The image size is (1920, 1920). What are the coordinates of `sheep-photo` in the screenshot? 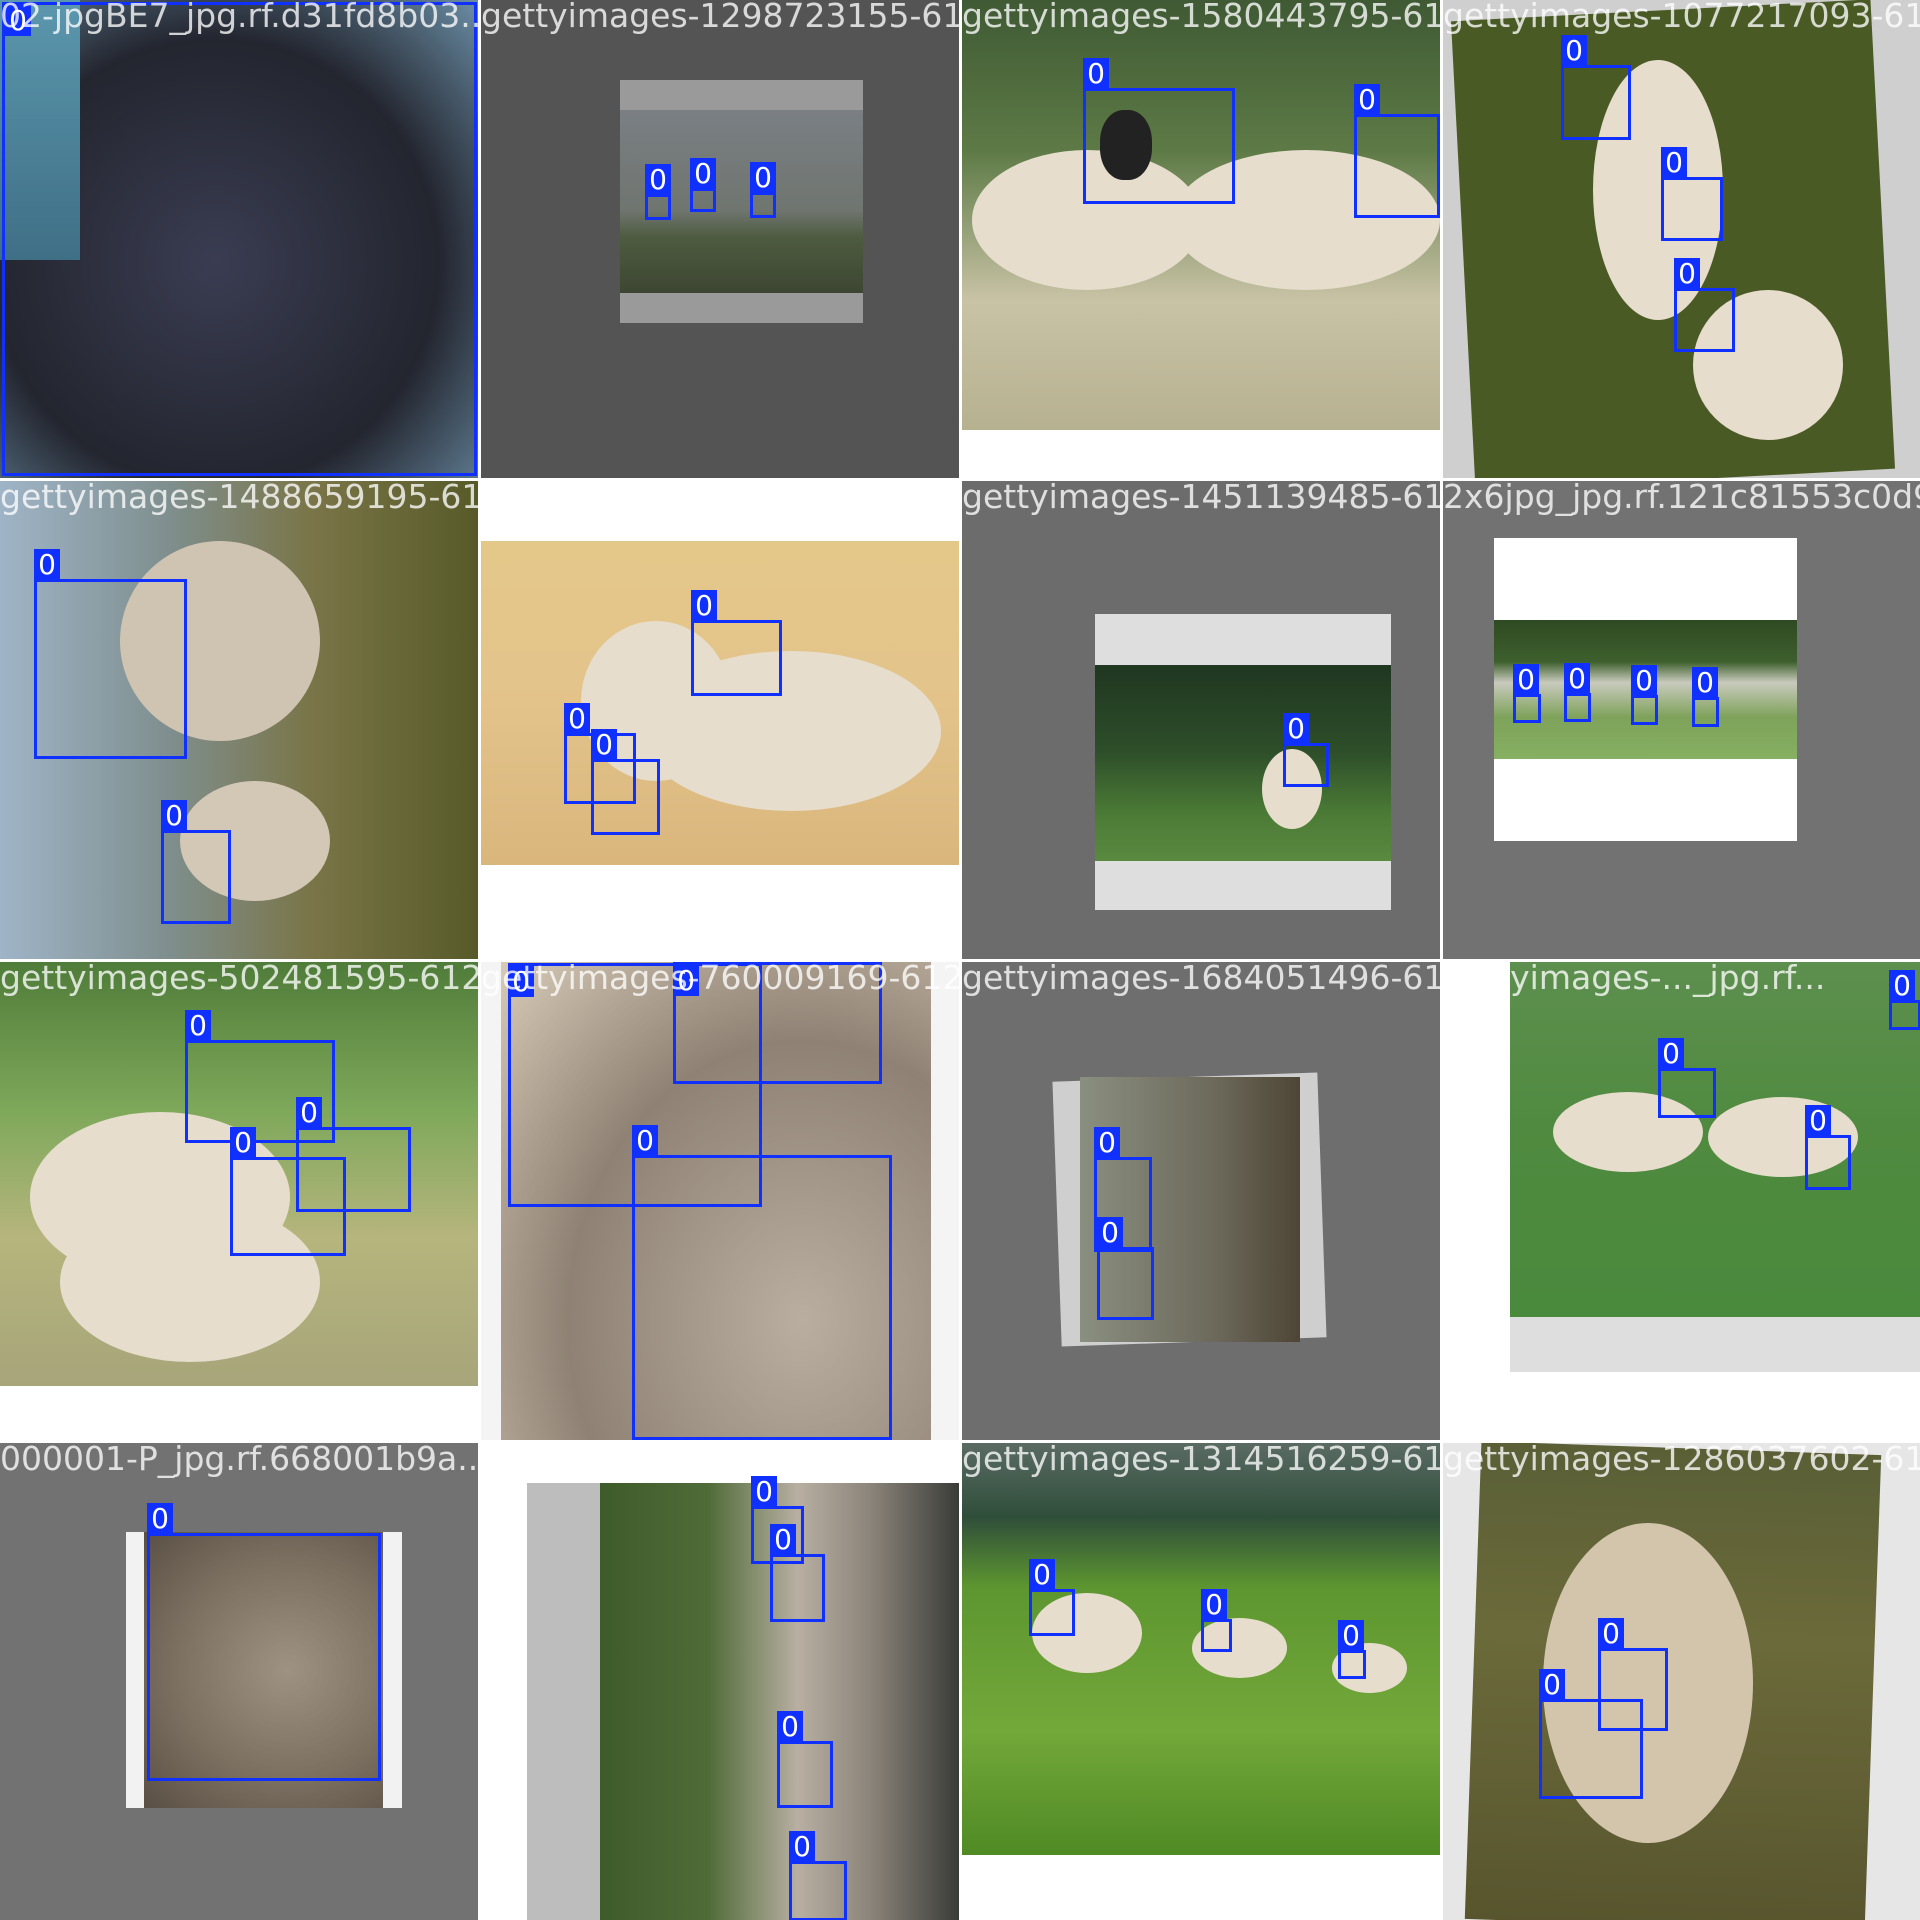 It's located at (1243, 763).